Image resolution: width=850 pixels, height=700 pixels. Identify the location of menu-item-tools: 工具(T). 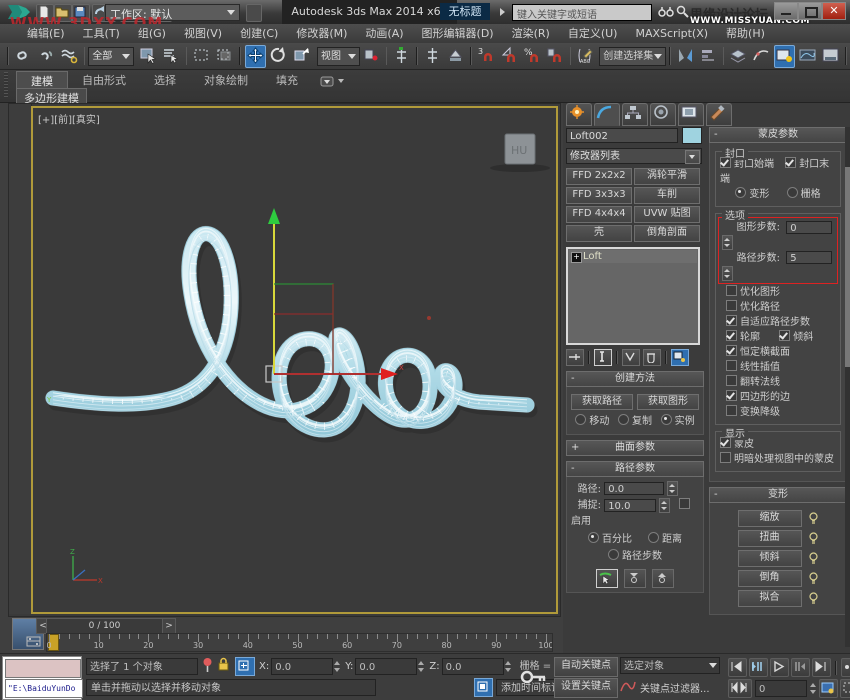
(101, 33).